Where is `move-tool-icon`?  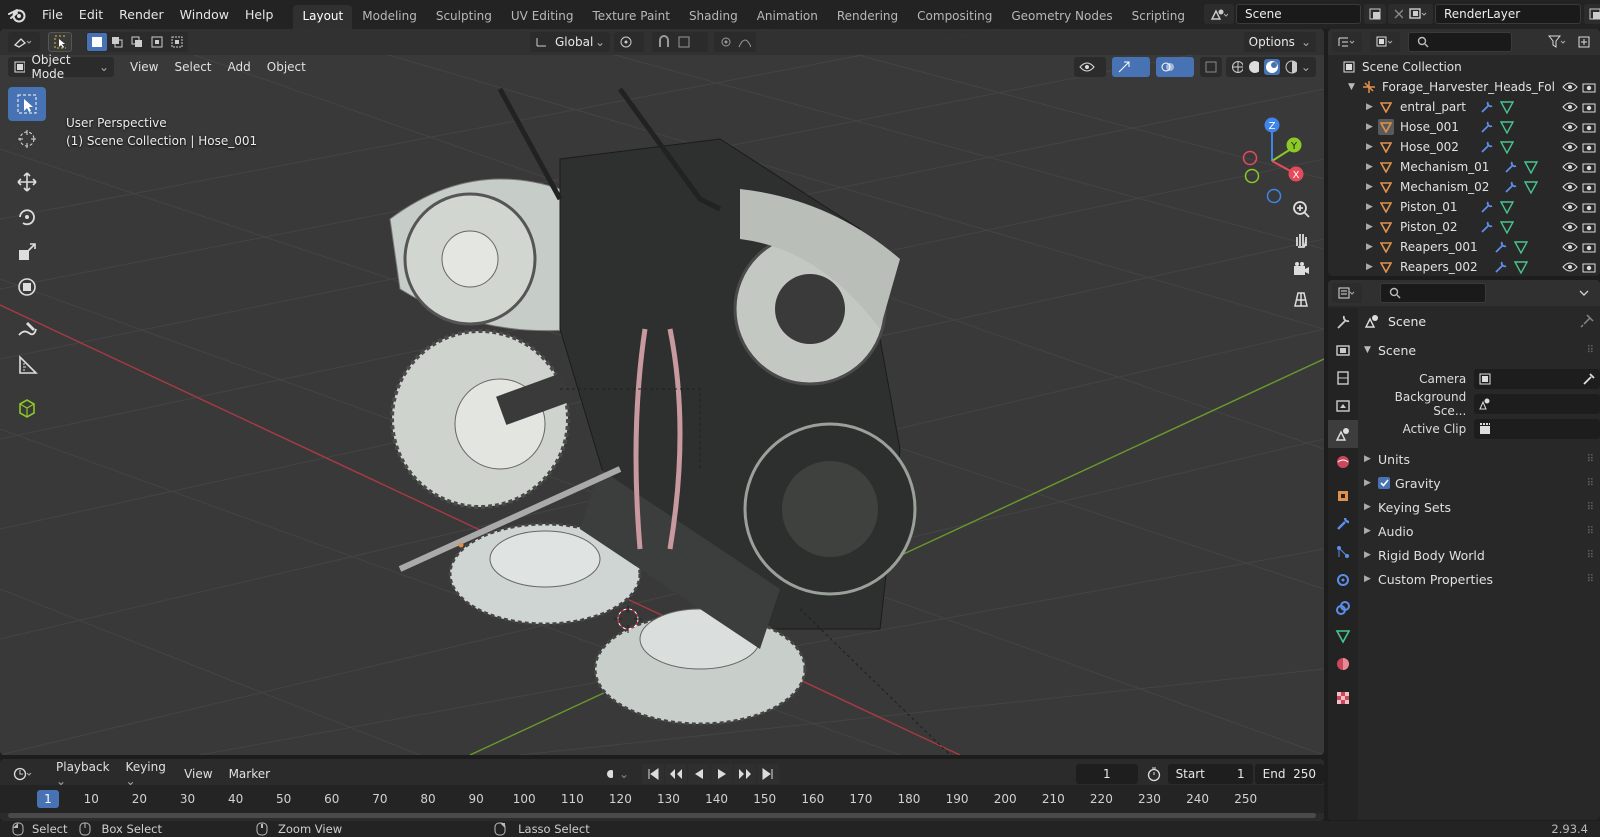
move-tool-icon is located at coordinates (27, 182).